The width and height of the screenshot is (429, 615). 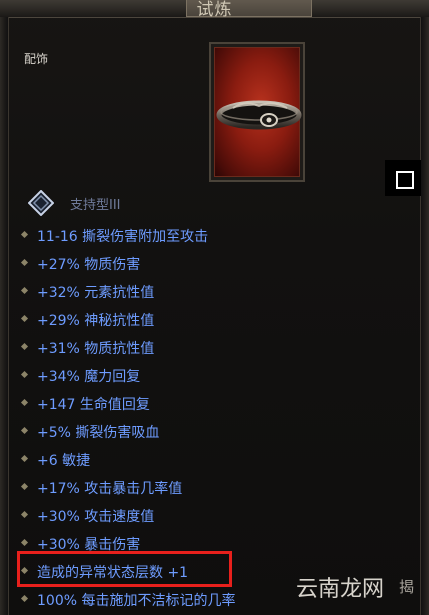 What do you see at coordinates (89, 265) in the screenshot?
I see `modifier-text: +27% 物质伤害` at bounding box center [89, 265].